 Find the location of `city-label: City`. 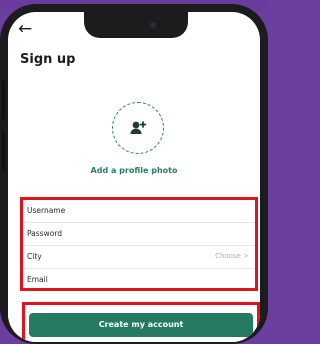

city-label: City is located at coordinates (34, 256).